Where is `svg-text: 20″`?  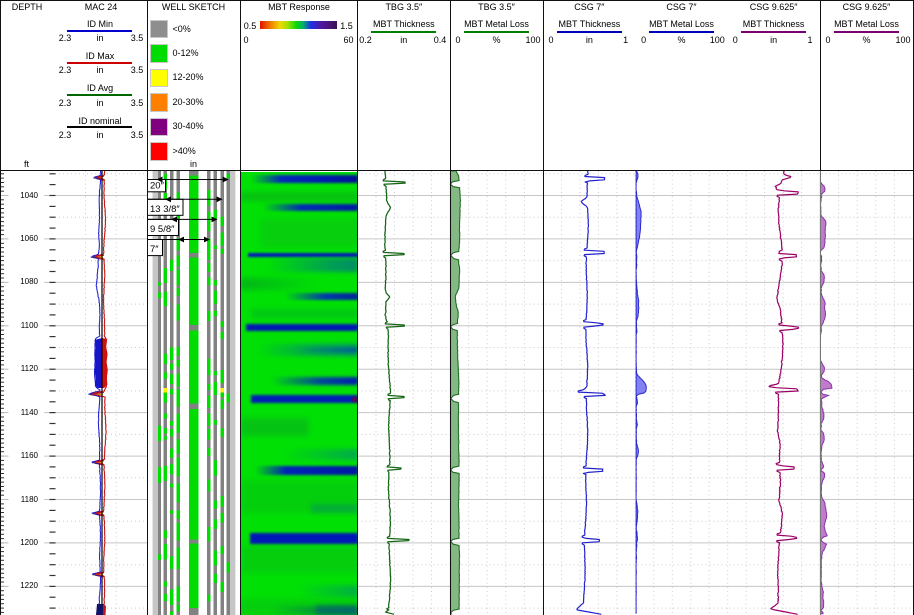
svg-text: 20″ is located at coordinates (157, 185).